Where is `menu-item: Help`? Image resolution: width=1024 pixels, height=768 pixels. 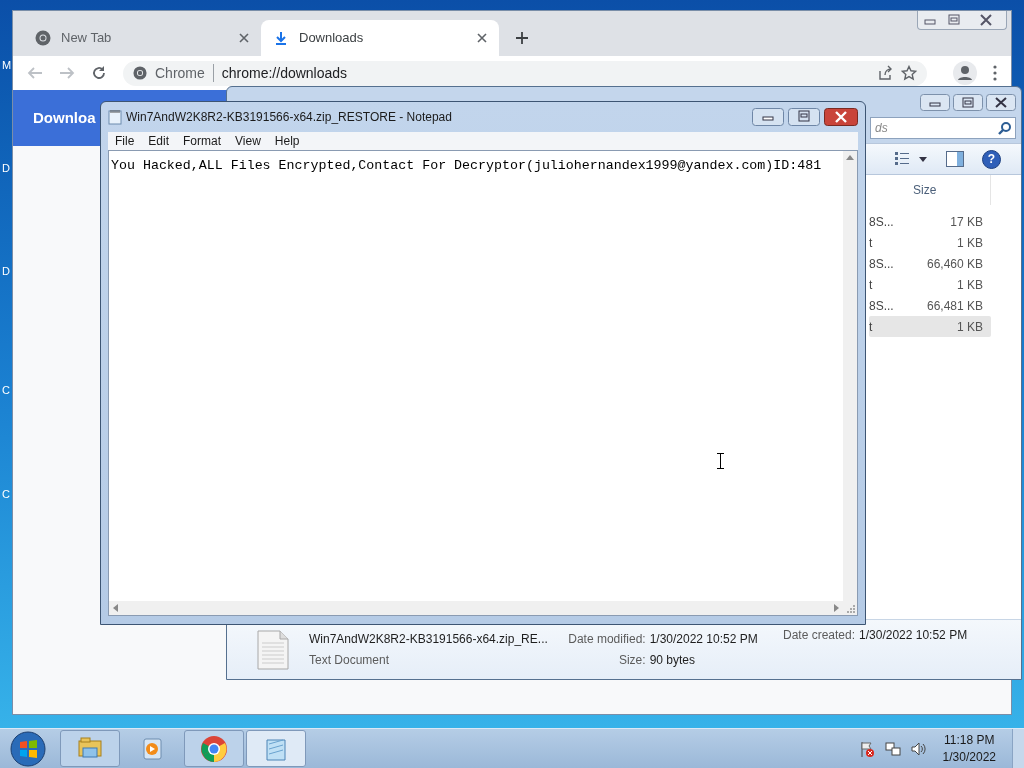 menu-item: Help is located at coordinates (287, 141).